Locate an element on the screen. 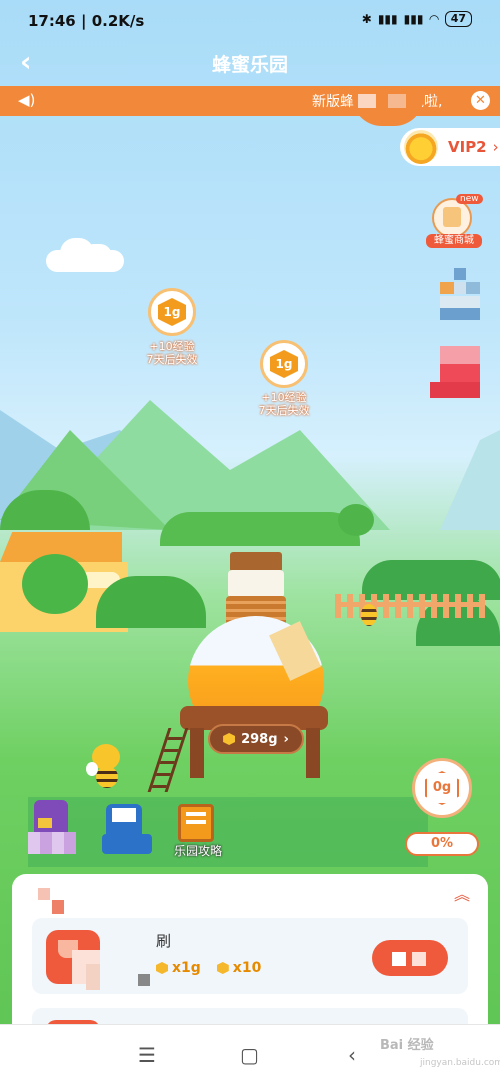  bee-character is located at coordinates (105, 767).